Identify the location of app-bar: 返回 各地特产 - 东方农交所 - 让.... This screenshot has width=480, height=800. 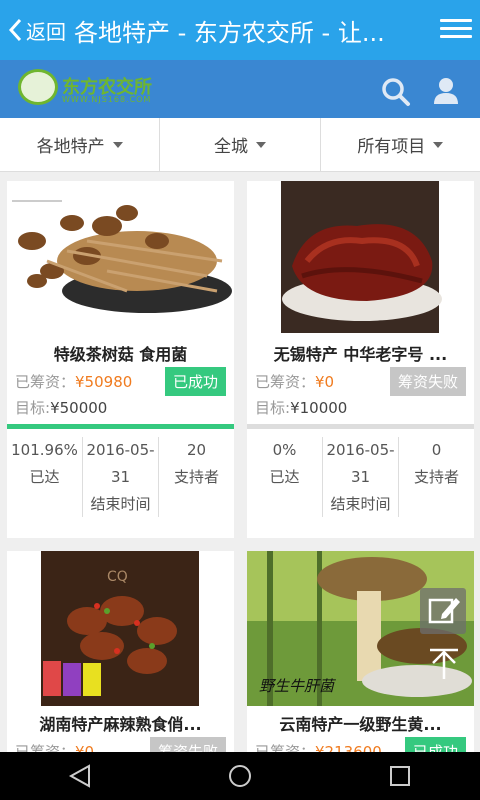
(240, 30).